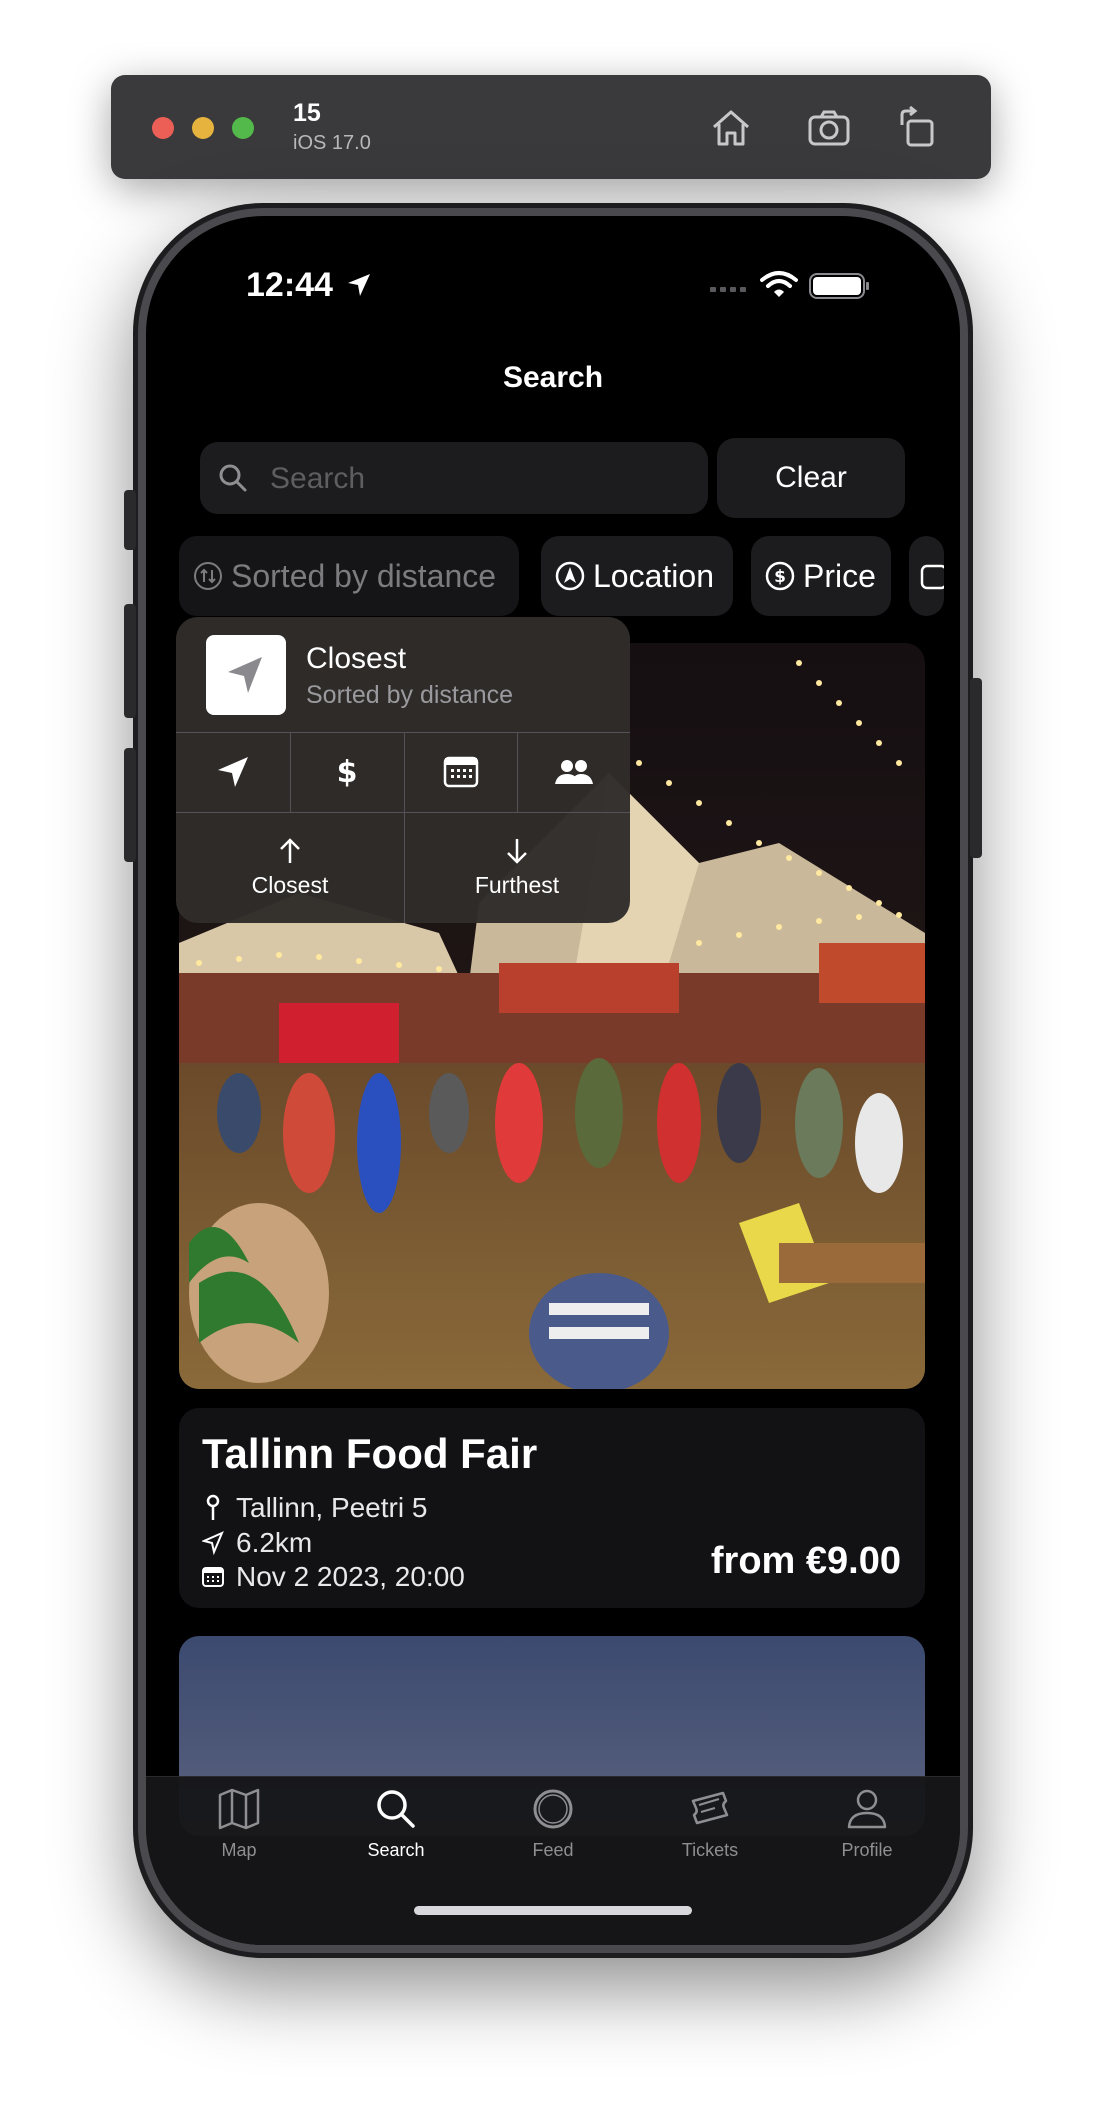 The width and height of the screenshot is (1104, 2108). I want to click on event-address: Tallinn, Peetri 5, so click(314, 1508).